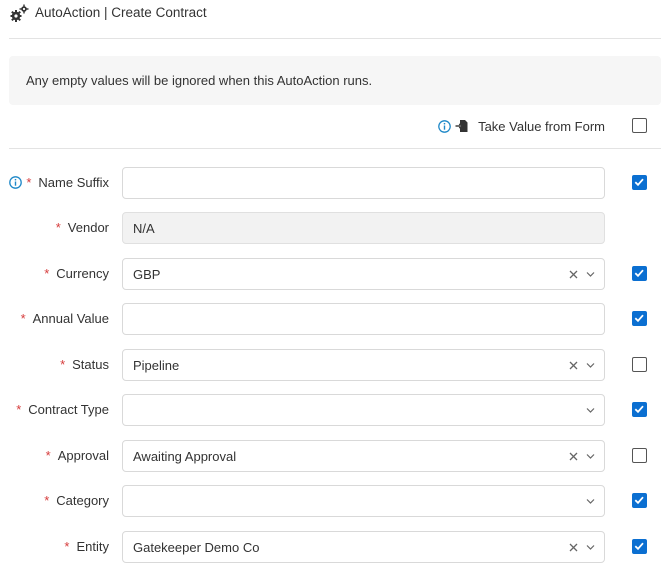 The width and height of the screenshot is (670, 566). What do you see at coordinates (156, 365) in the screenshot?
I see `field-value: Pipeline` at bounding box center [156, 365].